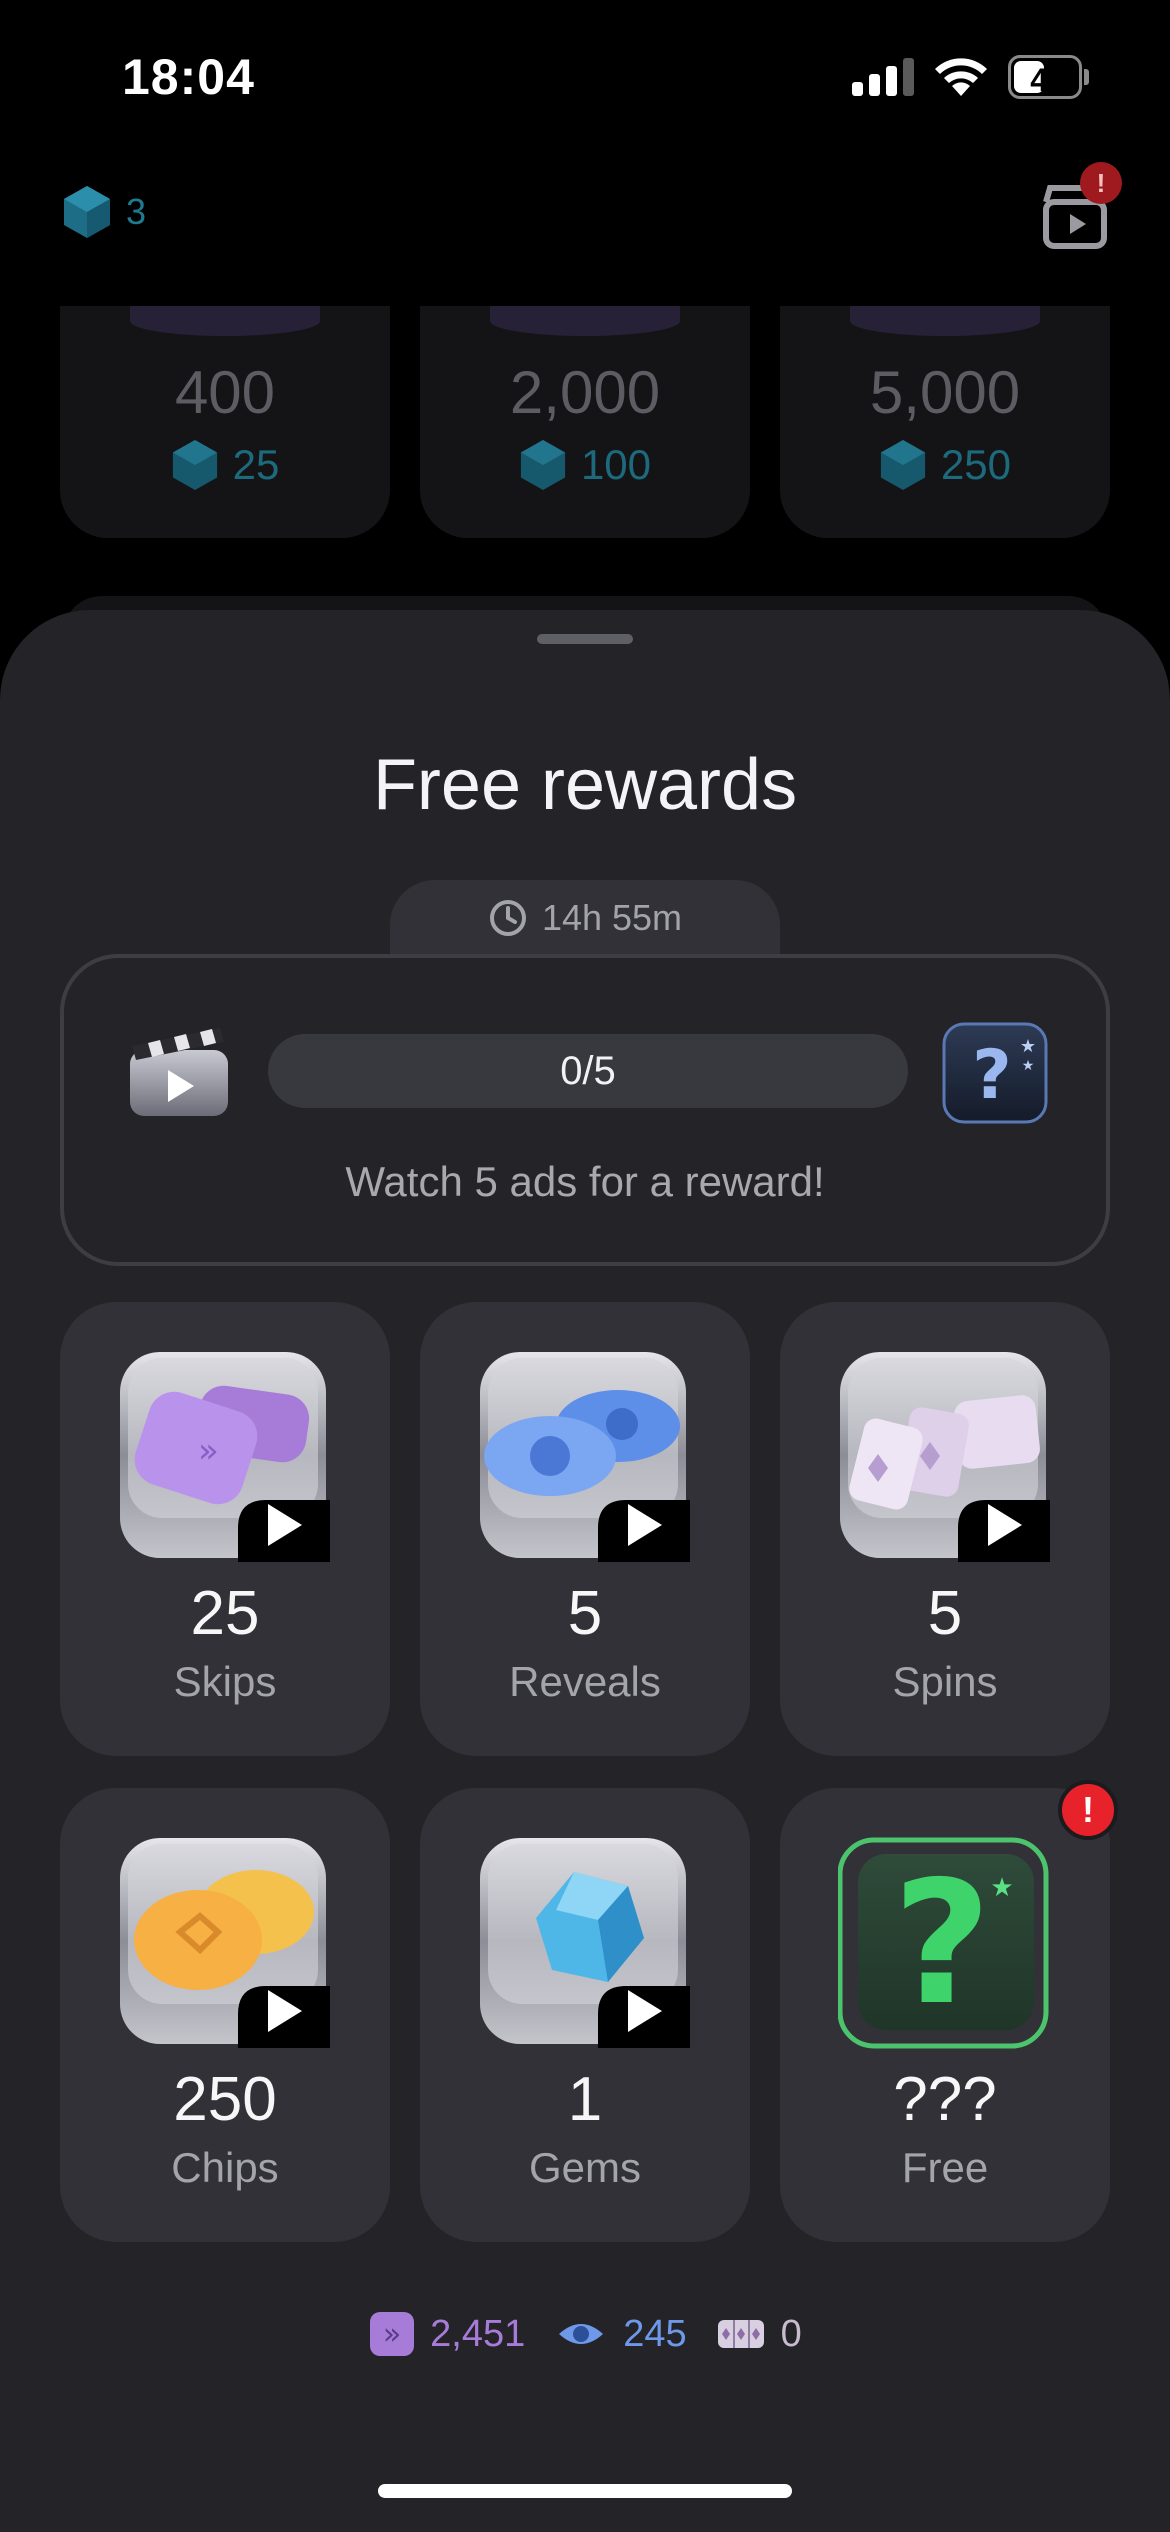  I want to click on shop-amount: 5,000, so click(945, 392).